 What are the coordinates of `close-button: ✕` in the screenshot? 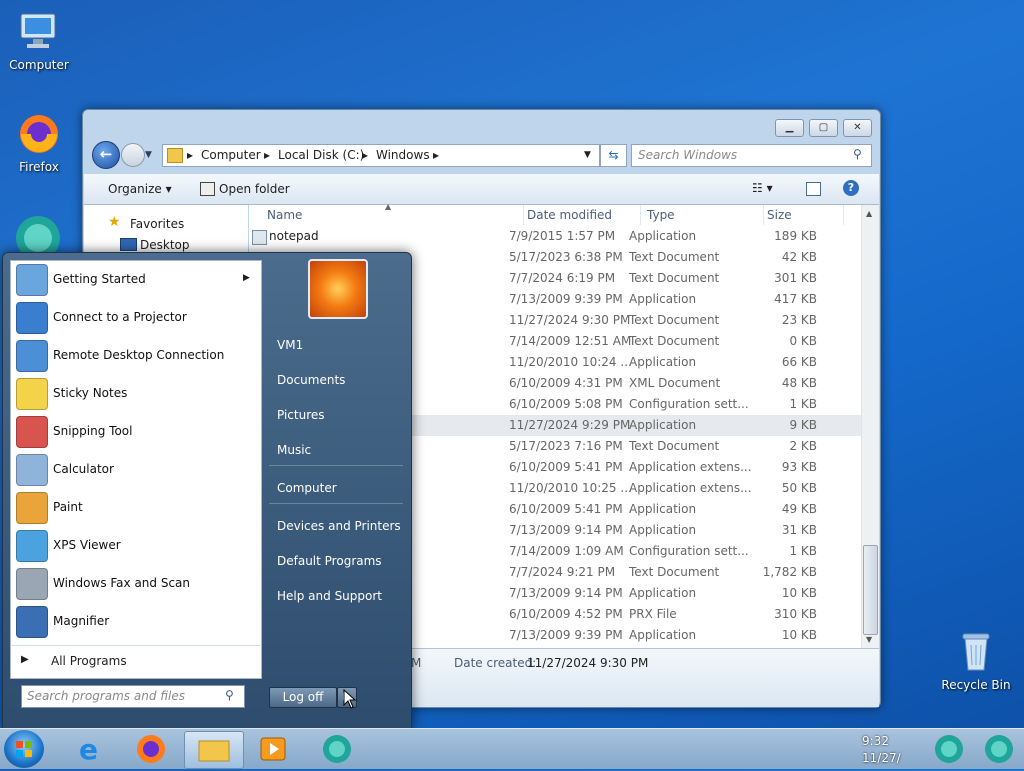 It's located at (857, 128).